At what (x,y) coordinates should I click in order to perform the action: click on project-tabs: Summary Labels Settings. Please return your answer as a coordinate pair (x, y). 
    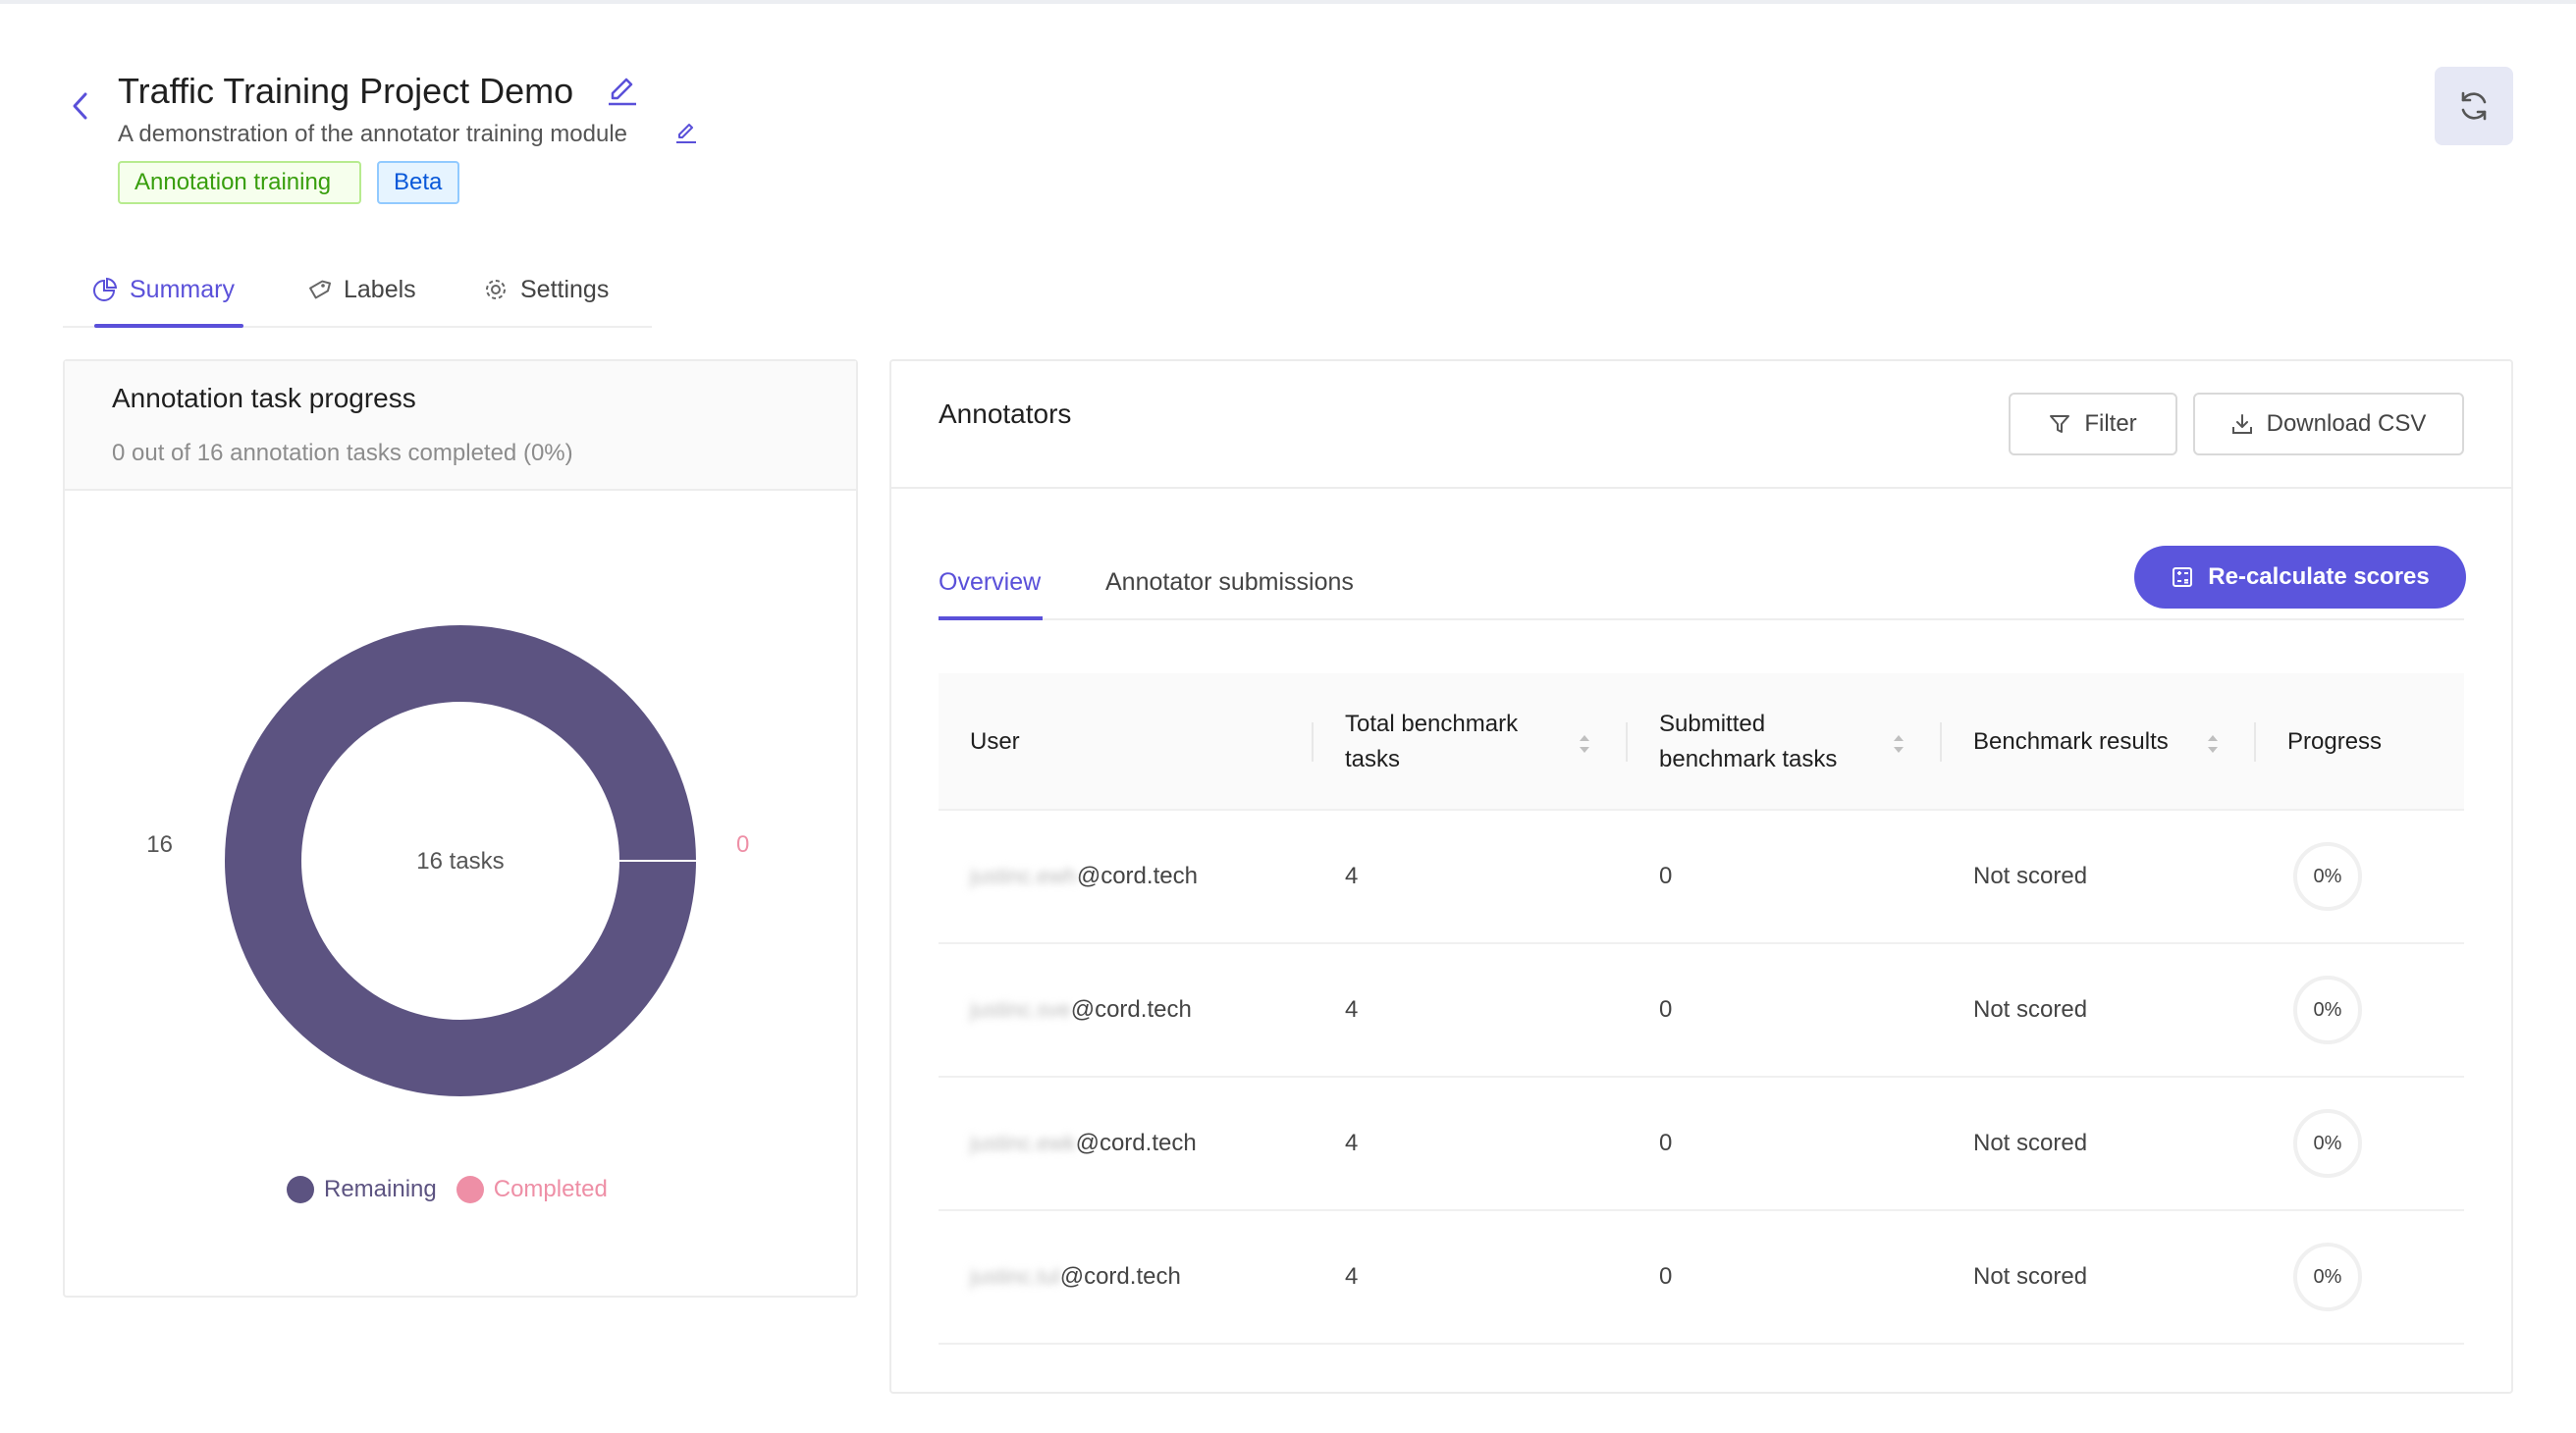
    Looking at the image, I should click on (357, 289).